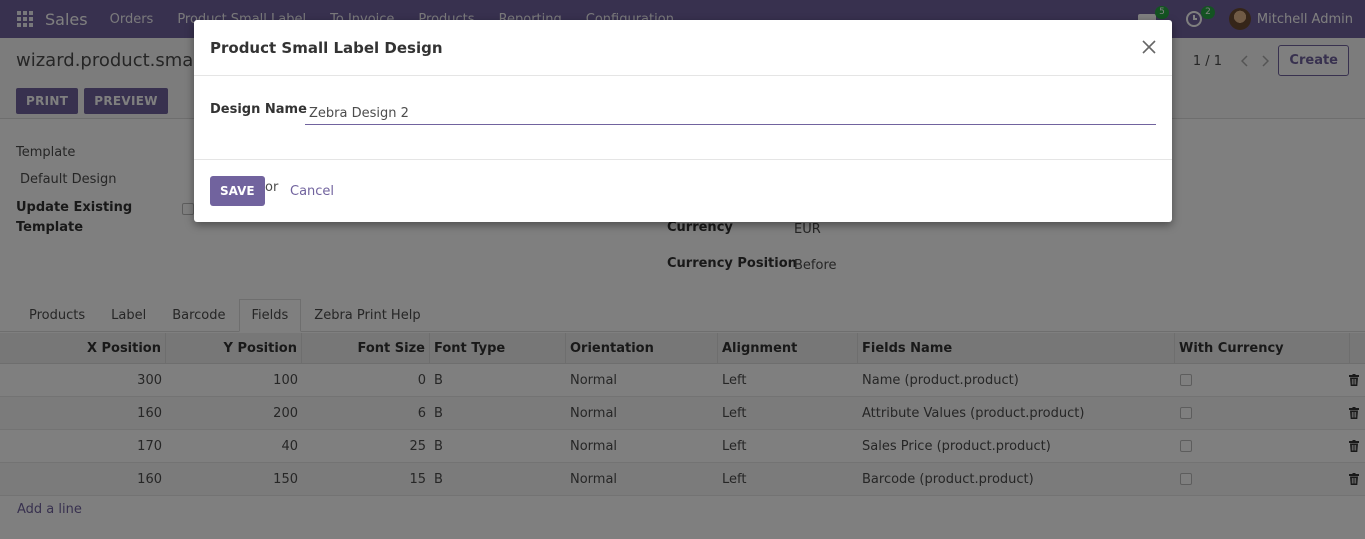 The image size is (1365, 539). Describe the element at coordinates (730, 113) in the screenshot. I see `design-name-input` at that location.